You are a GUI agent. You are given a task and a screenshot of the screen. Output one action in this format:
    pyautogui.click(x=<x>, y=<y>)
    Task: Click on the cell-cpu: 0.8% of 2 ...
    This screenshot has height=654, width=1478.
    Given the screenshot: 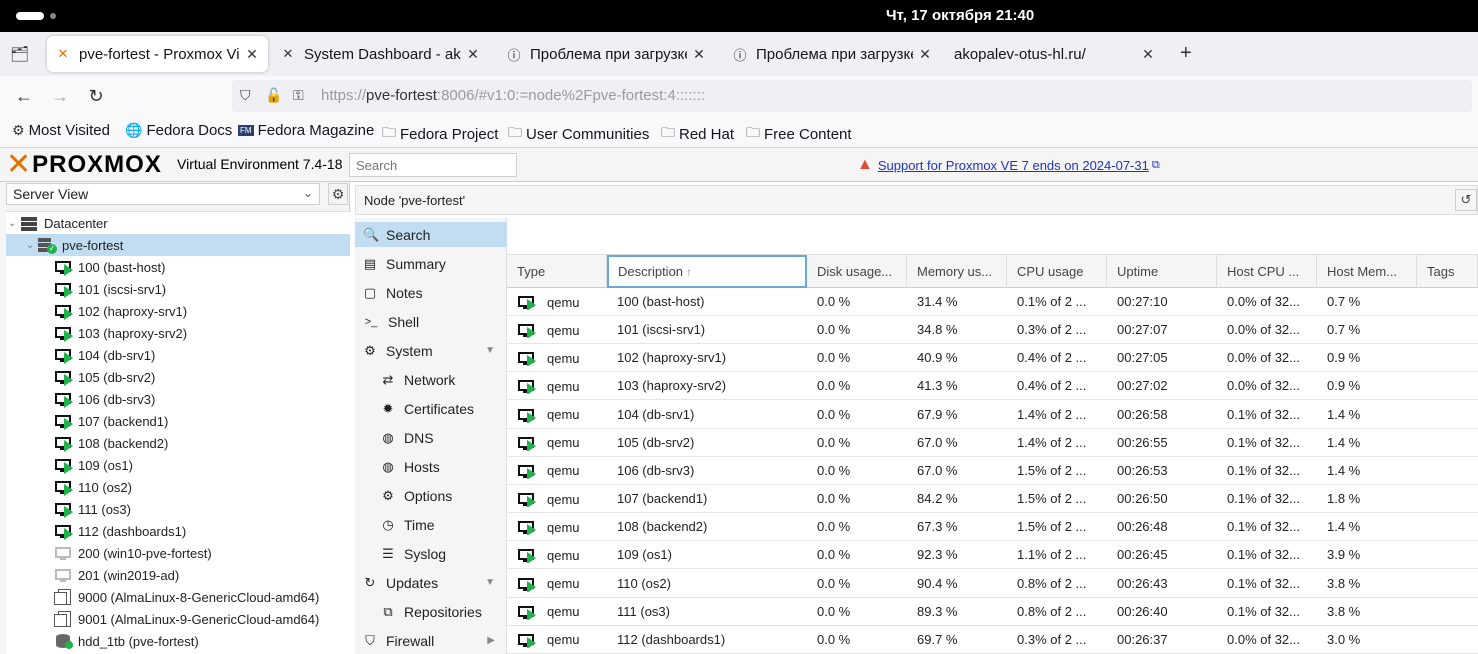 What is the action you would take?
    pyautogui.click(x=1052, y=611)
    